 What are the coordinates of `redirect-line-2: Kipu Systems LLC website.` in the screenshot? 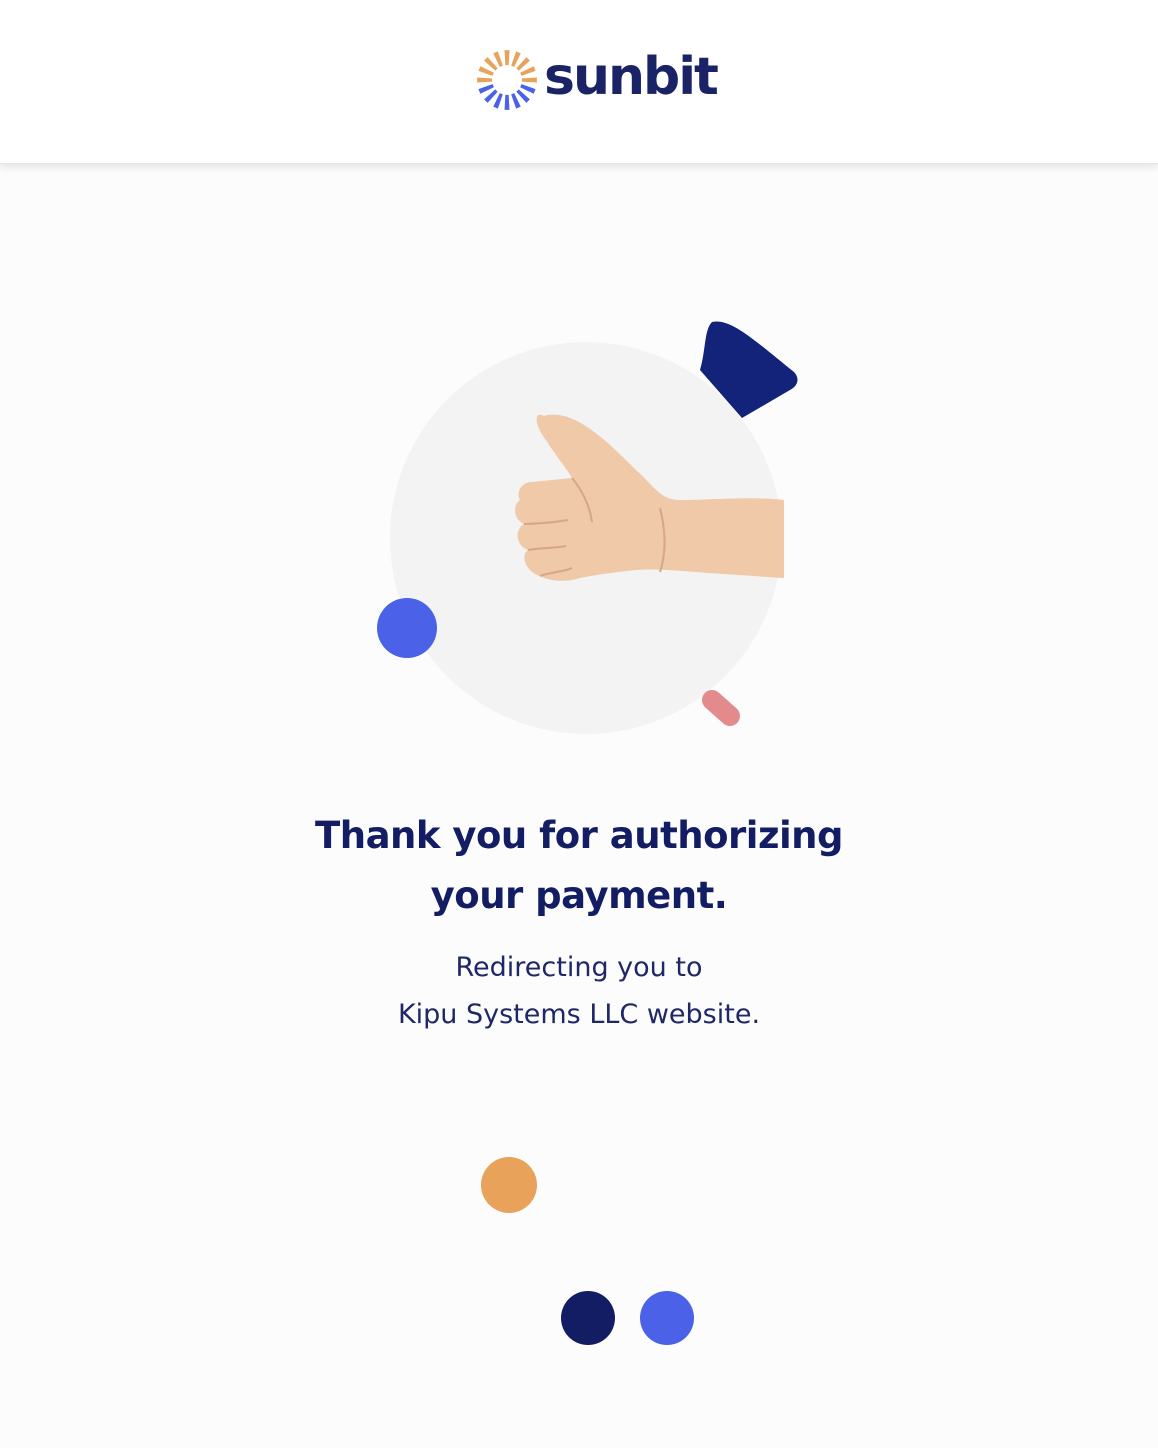 It's located at (579, 1014).